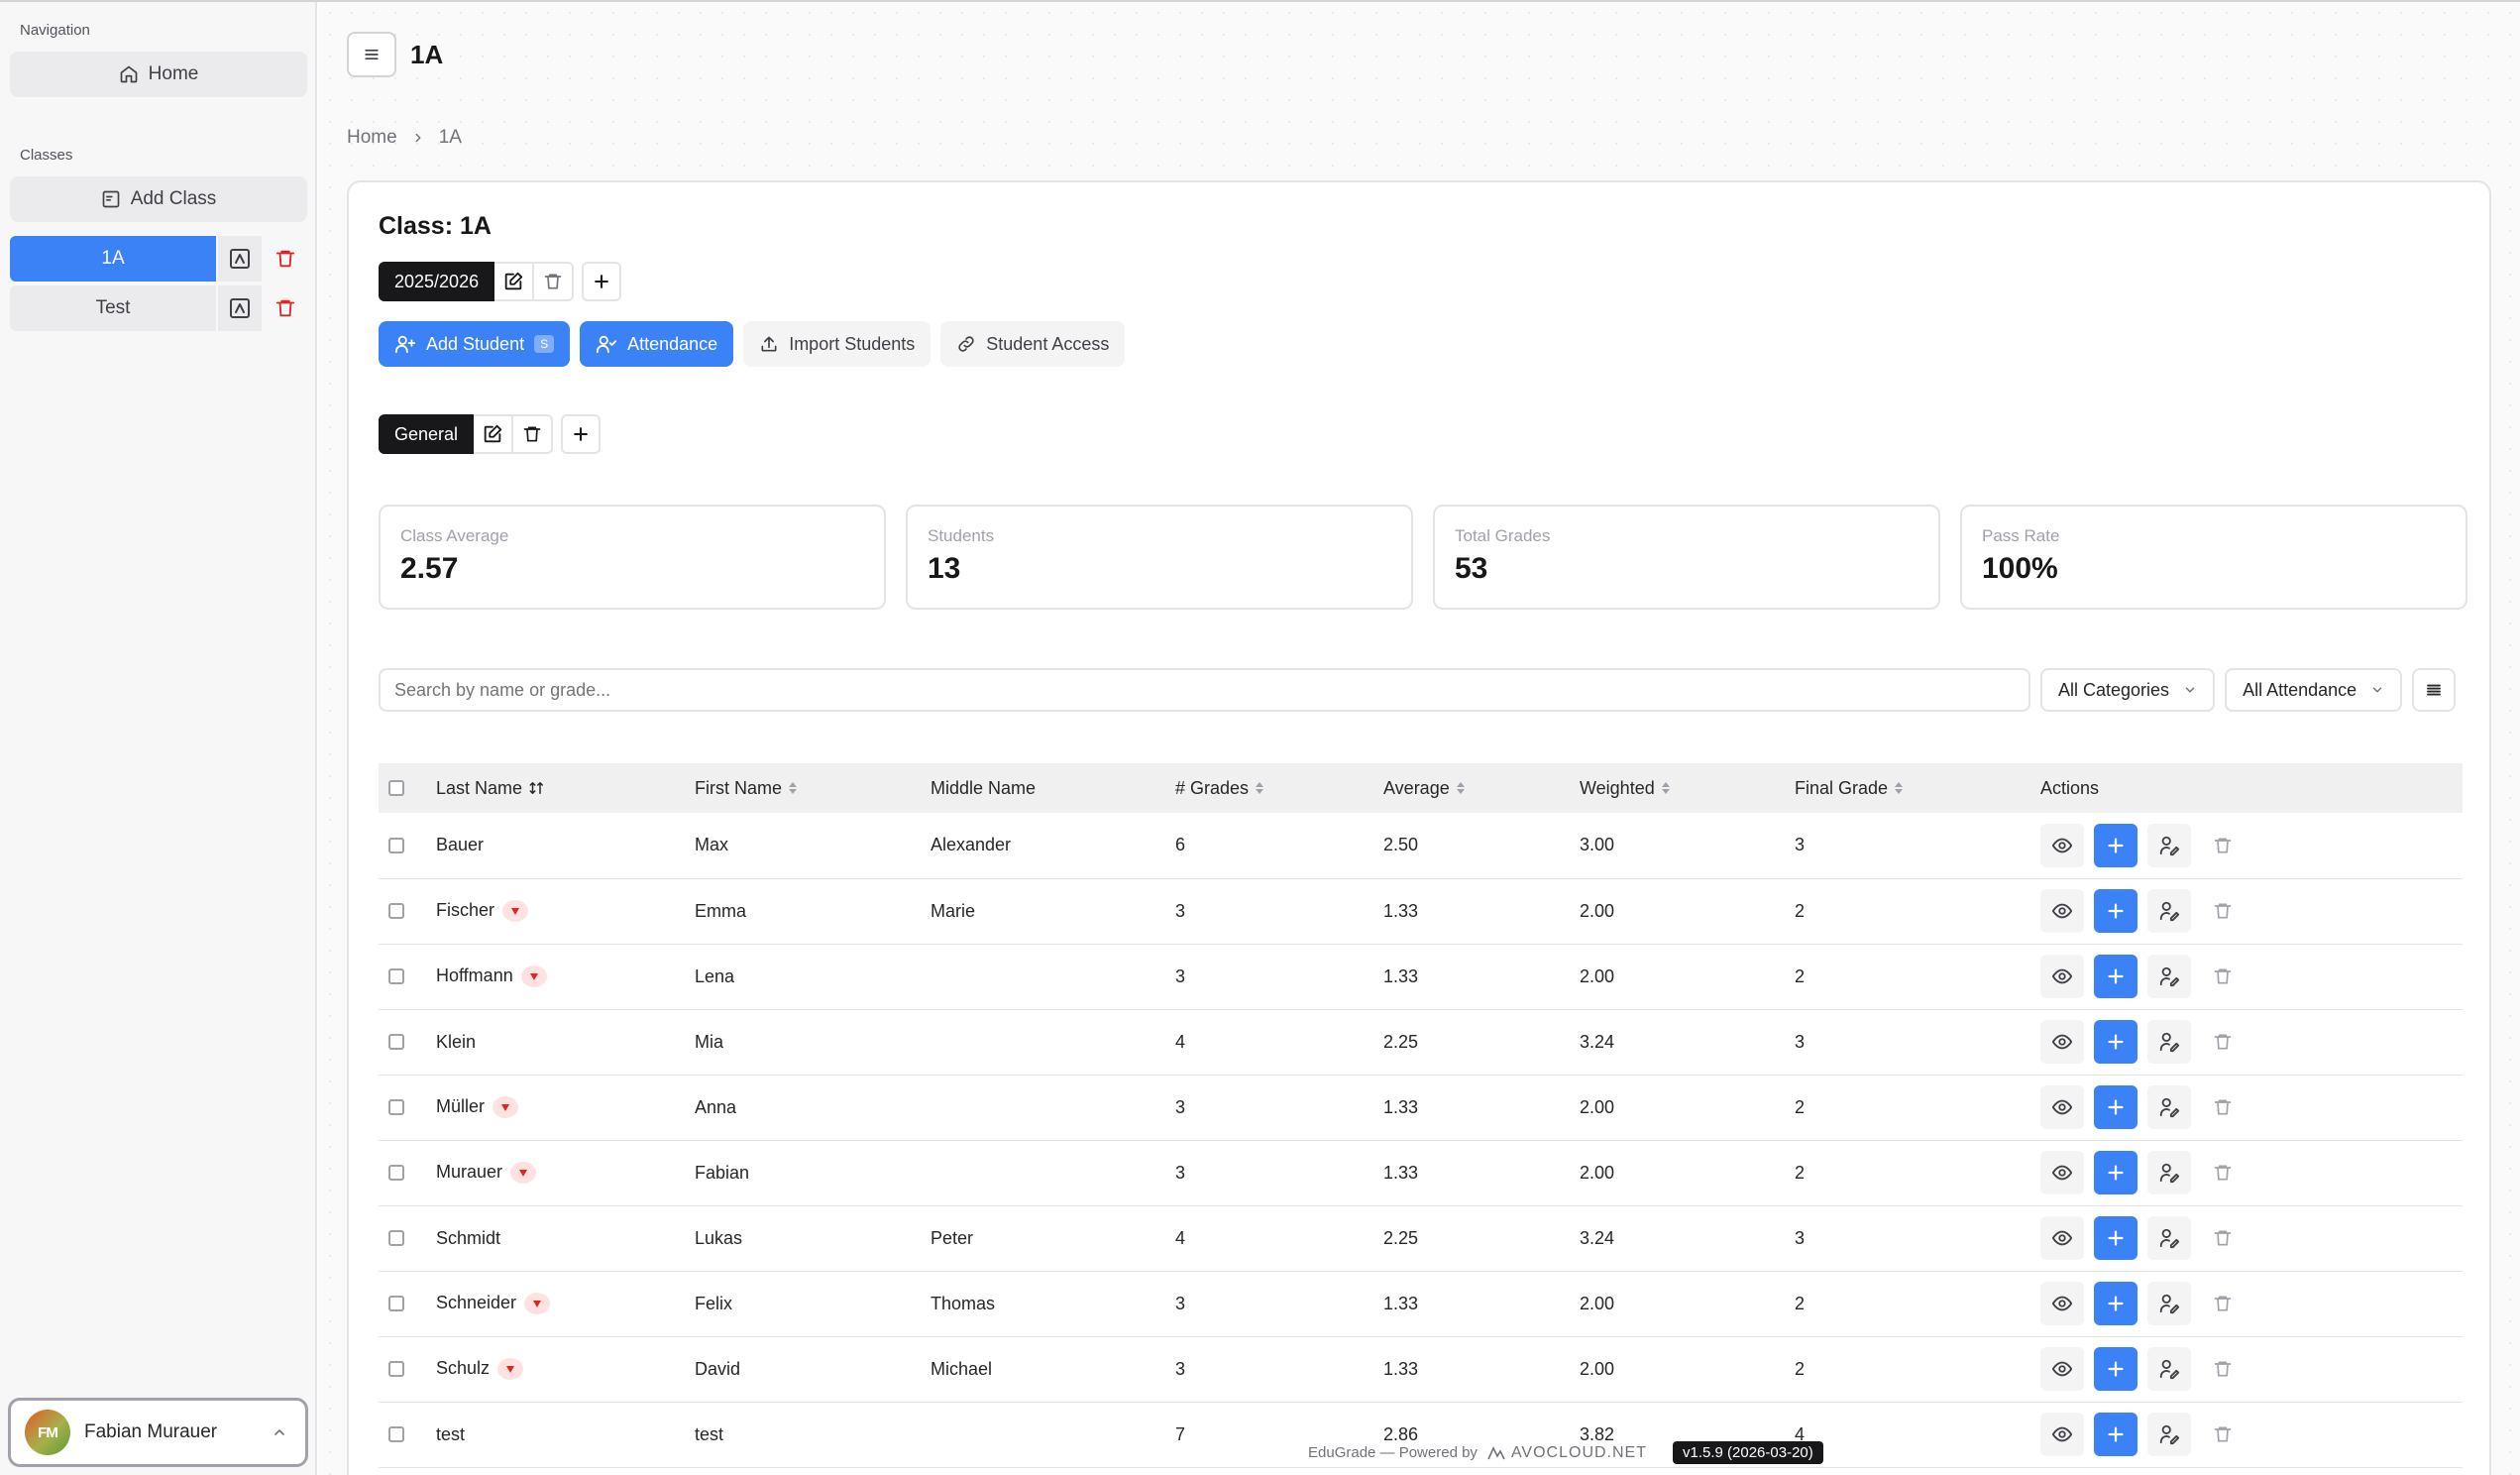  Describe the element at coordinates (451, 1433) in the screenshot. I see `last-name: test` at that location.